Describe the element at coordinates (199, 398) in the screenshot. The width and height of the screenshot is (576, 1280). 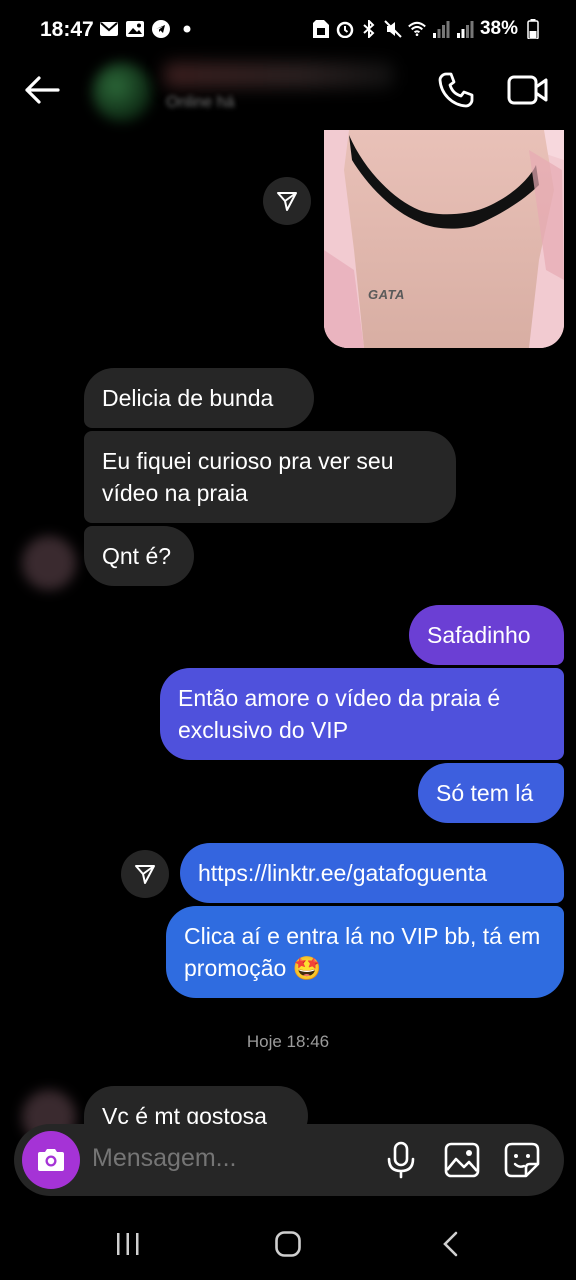
I see `message-received: Delicia de bunda` at that location.